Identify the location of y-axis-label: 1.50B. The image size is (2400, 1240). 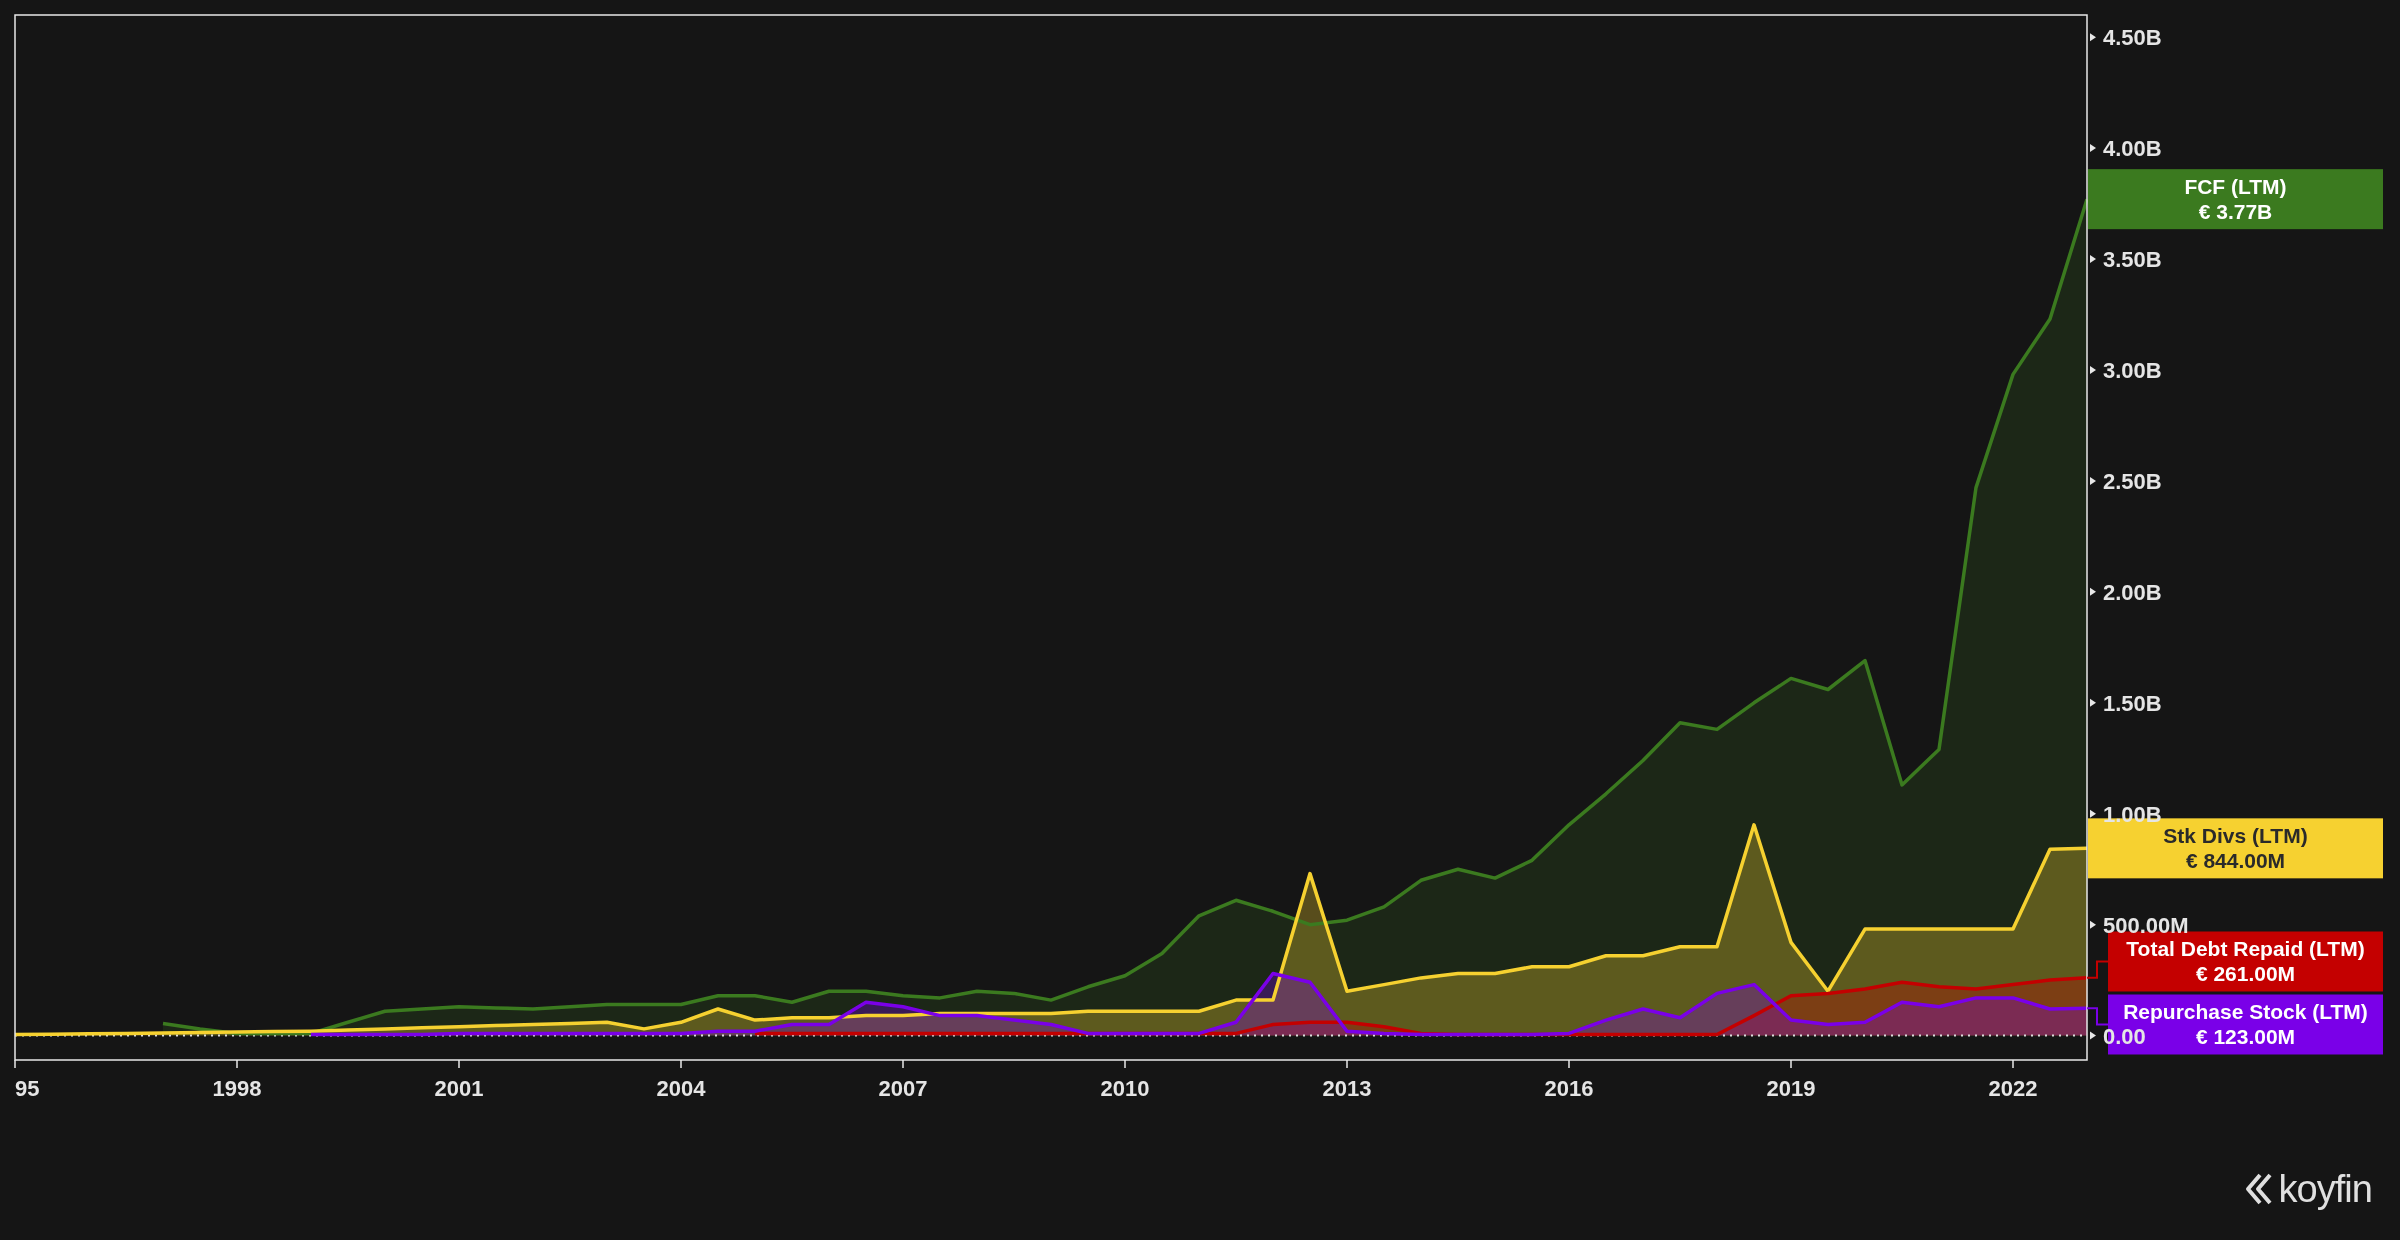
(2132, 703).